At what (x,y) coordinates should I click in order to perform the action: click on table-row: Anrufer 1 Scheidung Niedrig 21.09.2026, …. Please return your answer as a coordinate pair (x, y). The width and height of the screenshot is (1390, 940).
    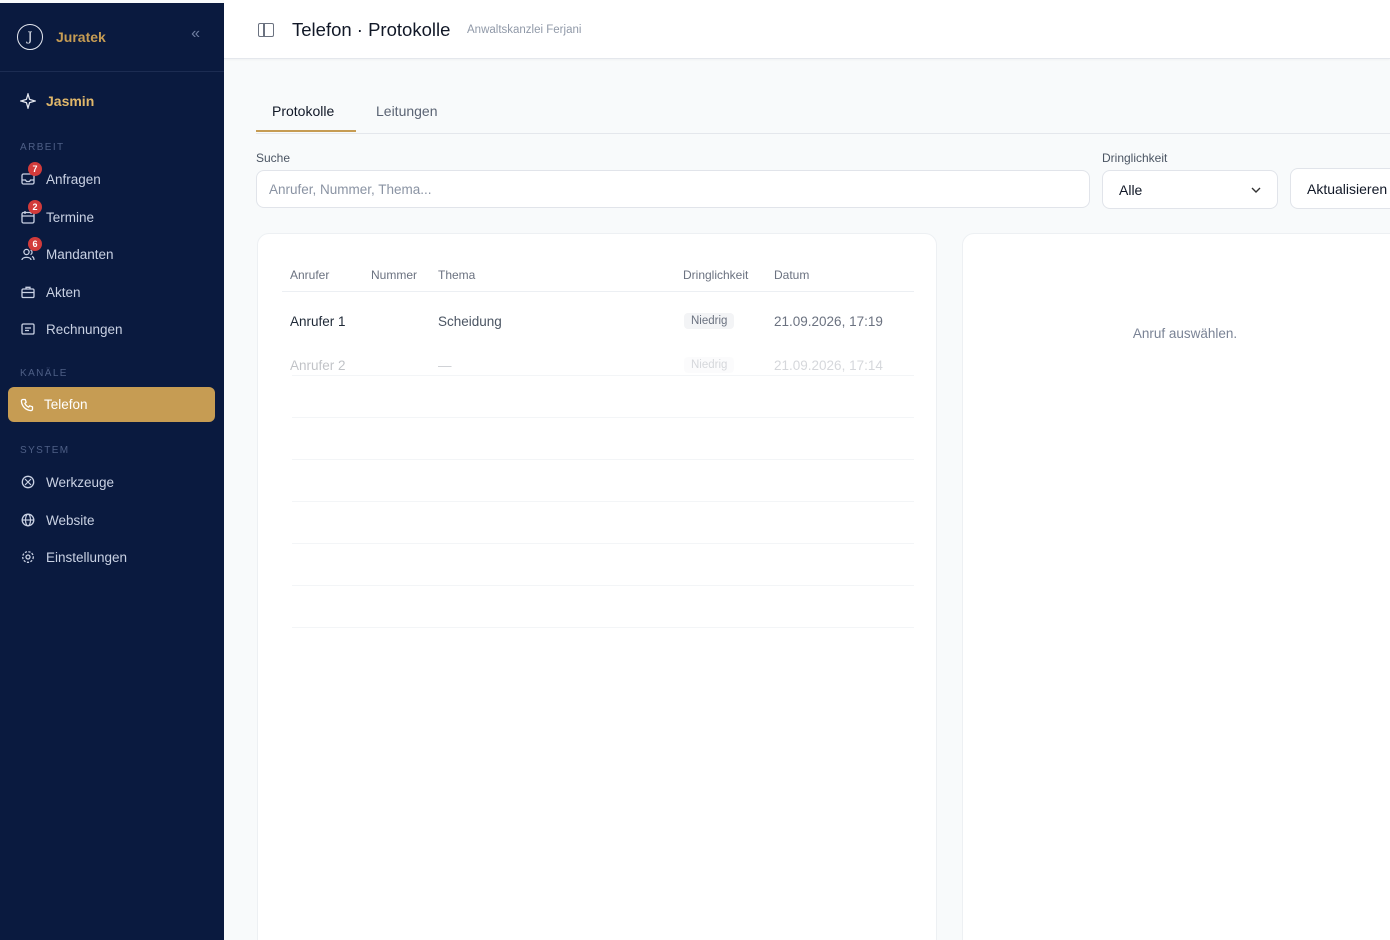
    Looking at the image, I should click on (598, 322).